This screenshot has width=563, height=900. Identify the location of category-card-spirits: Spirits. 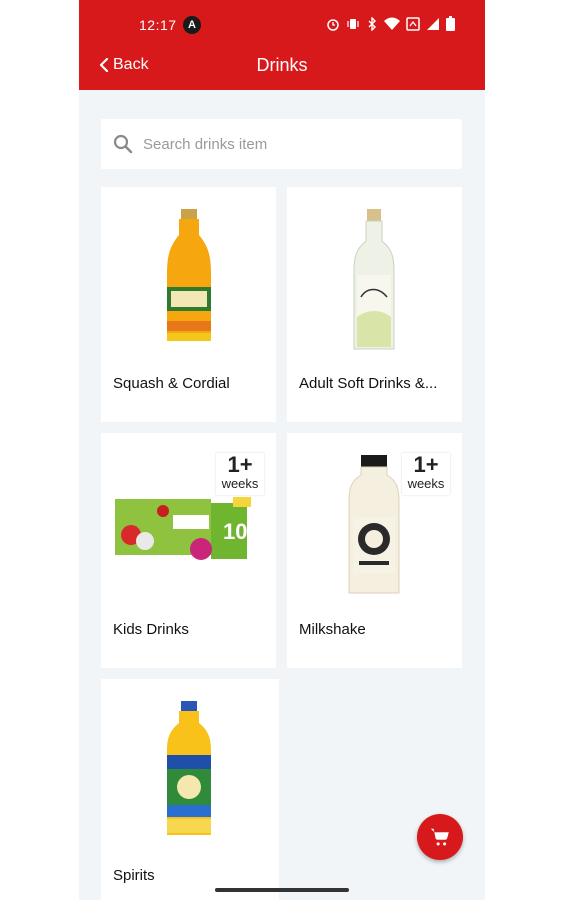
(190, 789).